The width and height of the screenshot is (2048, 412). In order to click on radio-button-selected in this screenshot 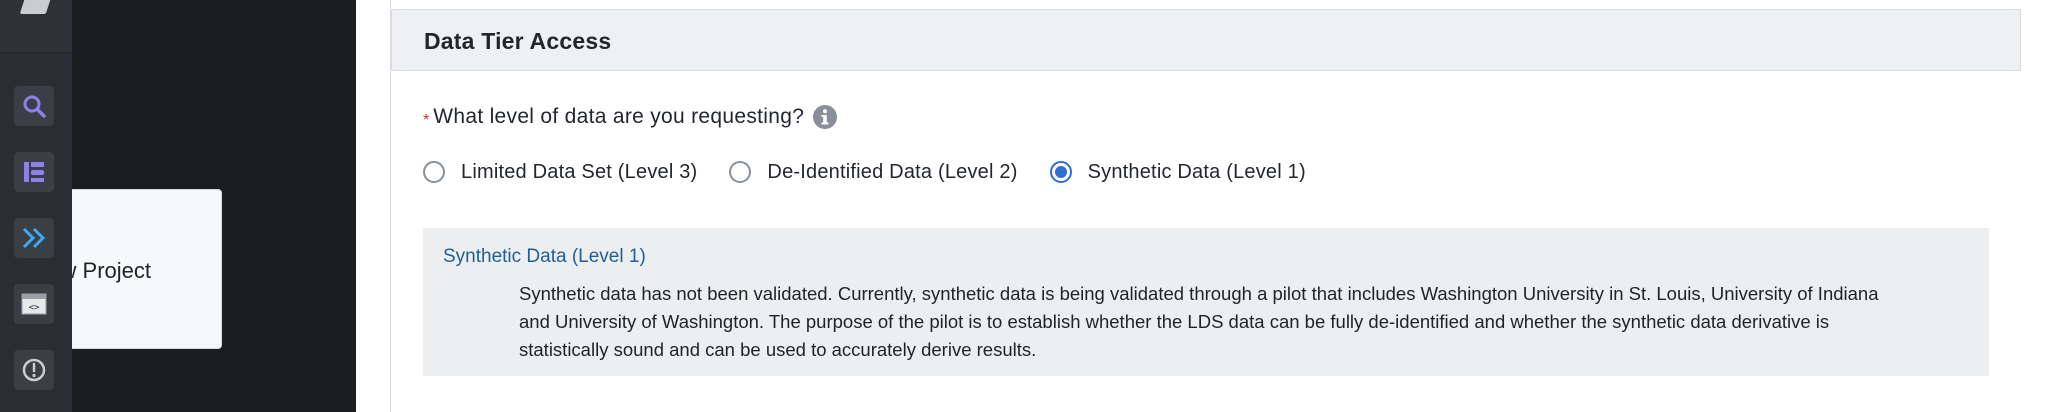, I will do `click(1060, 172)`.